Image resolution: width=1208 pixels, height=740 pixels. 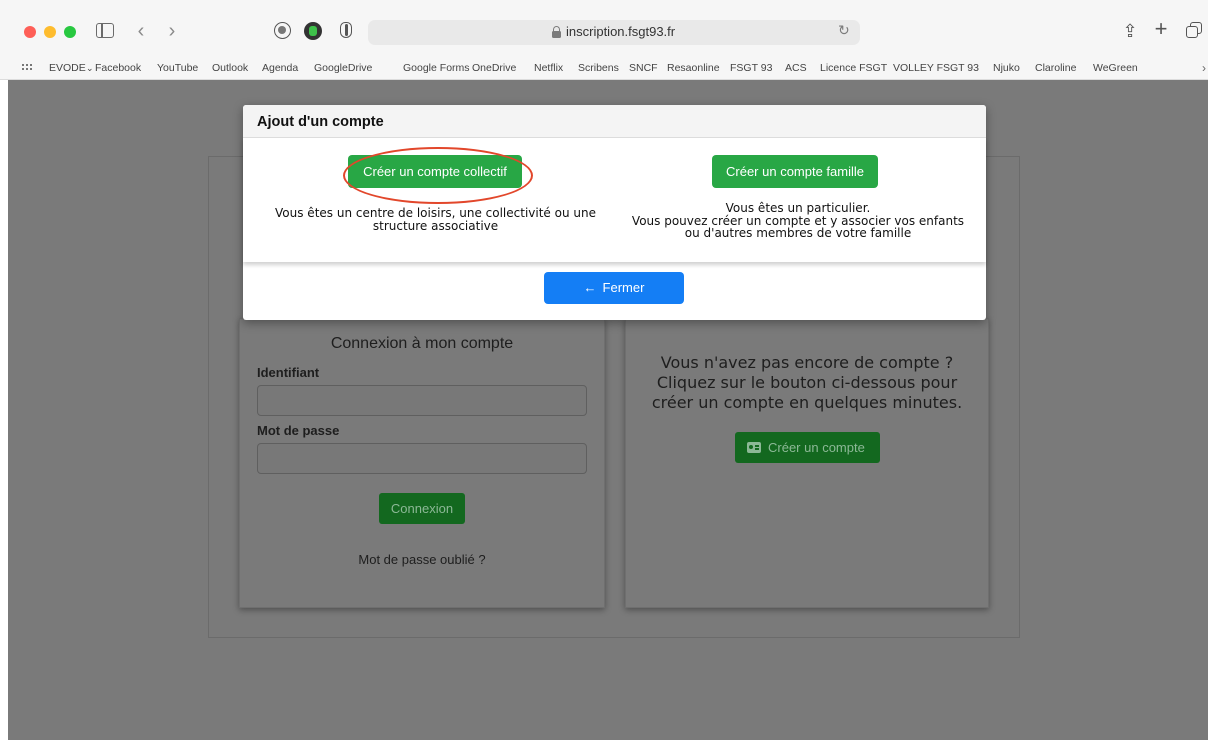 What do you see at coordinates (288, 372) in the screenshot?
I see `identifiant-label: Identifiant` at bounding box center [288, 372].